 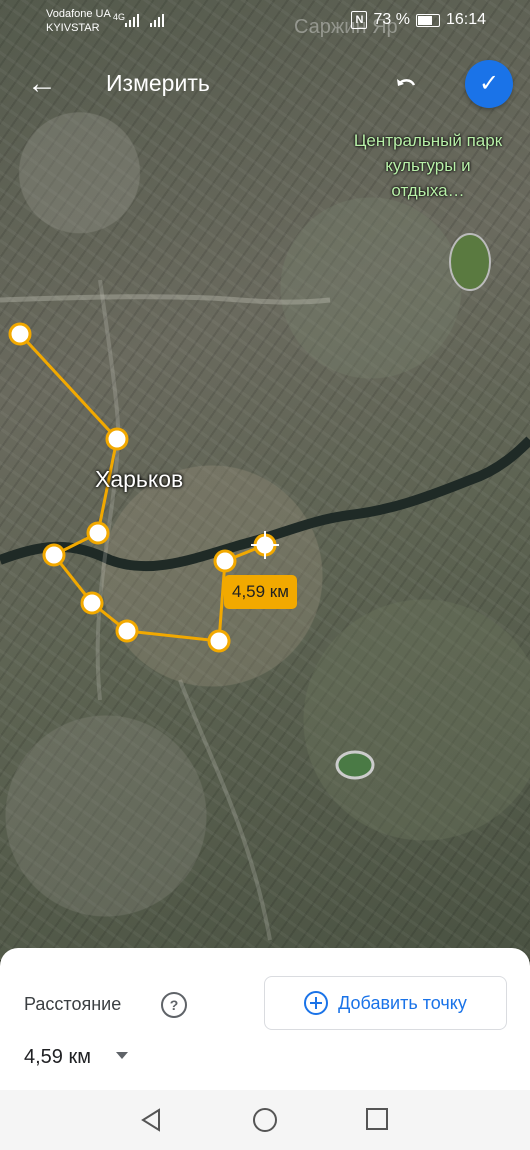 I want to click on check-icon: ✓, so click(x=489, y=83).